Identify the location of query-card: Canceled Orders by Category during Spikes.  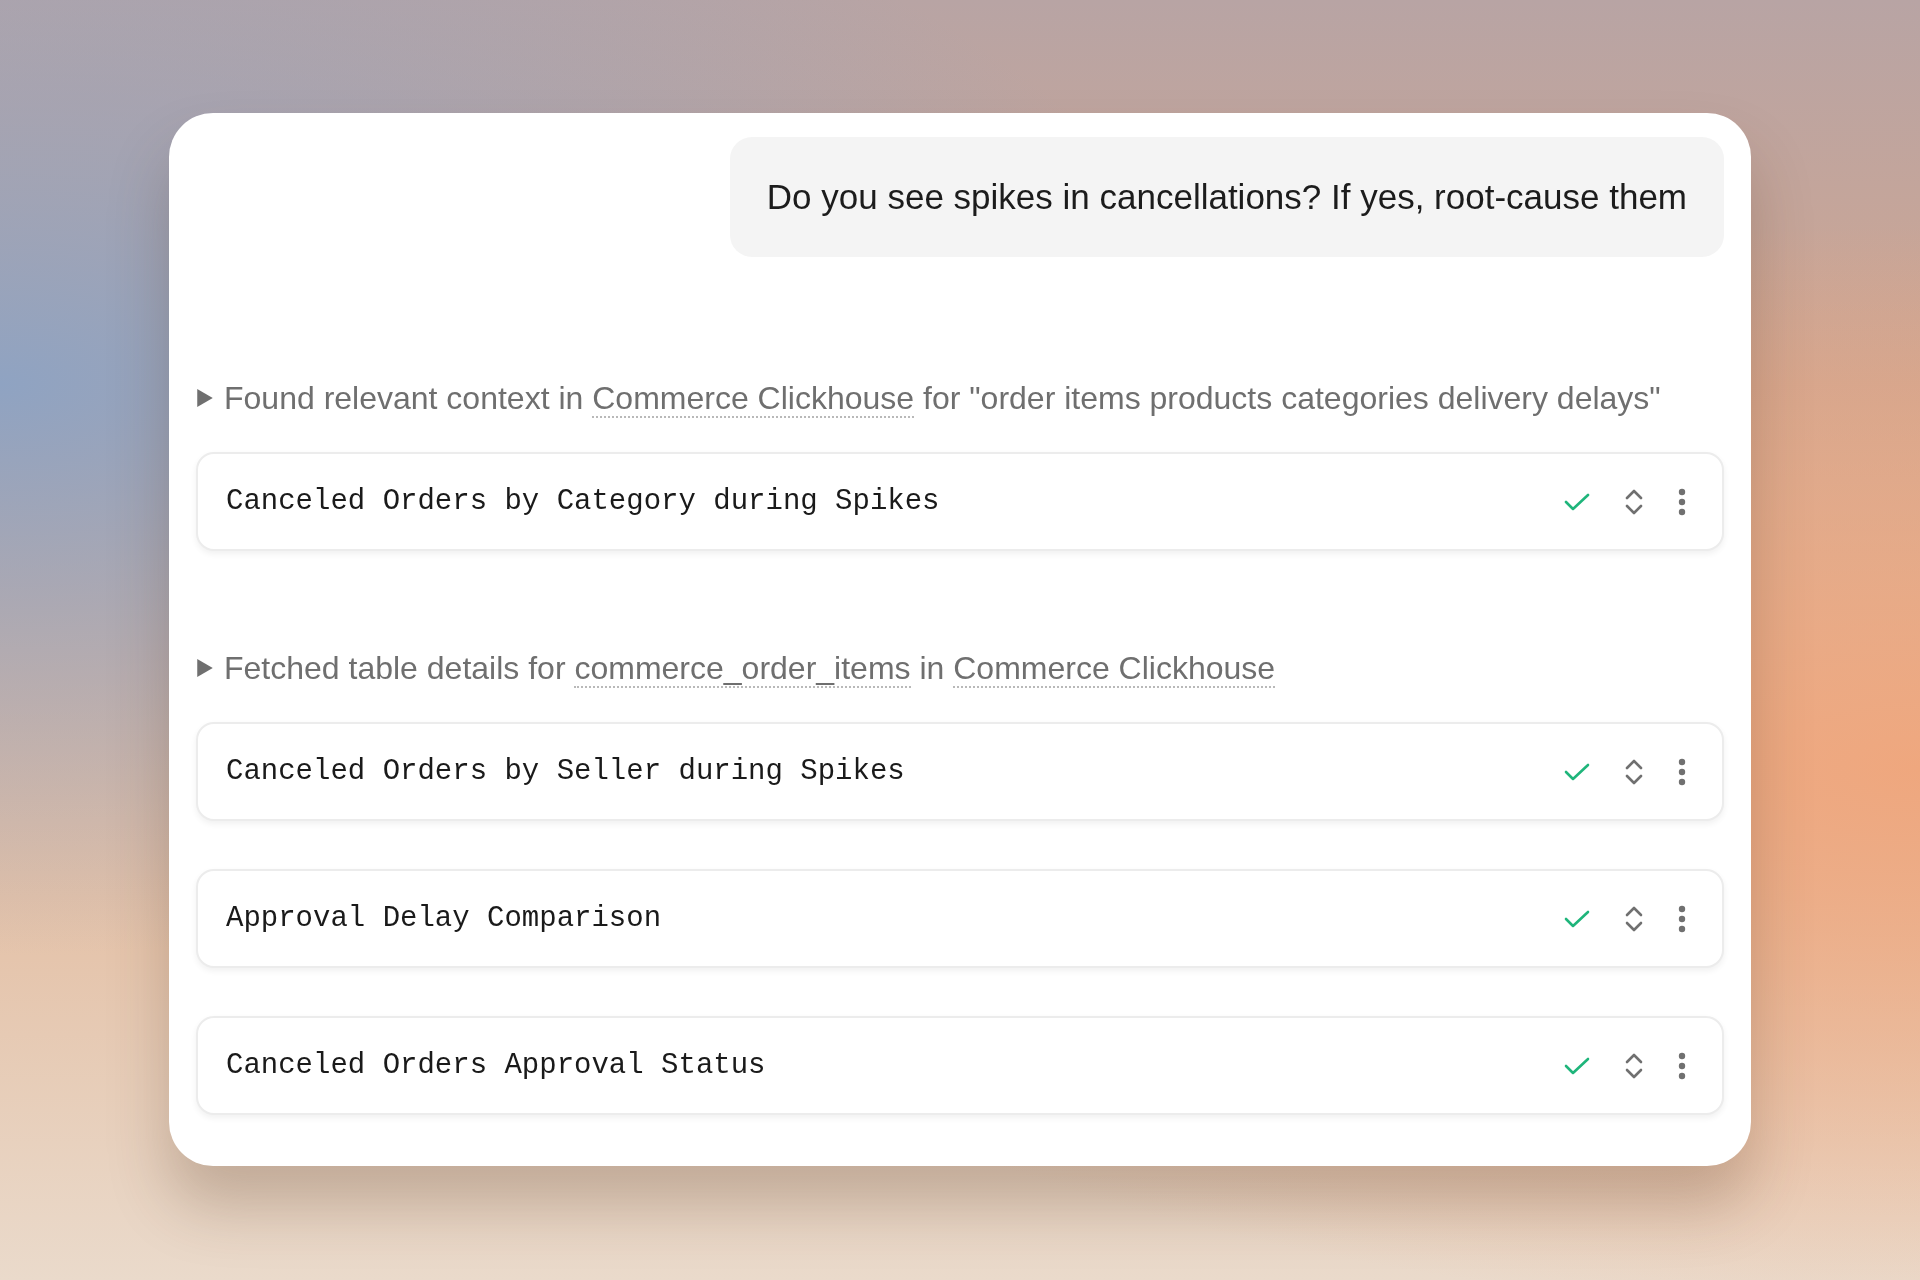
(960, 501).